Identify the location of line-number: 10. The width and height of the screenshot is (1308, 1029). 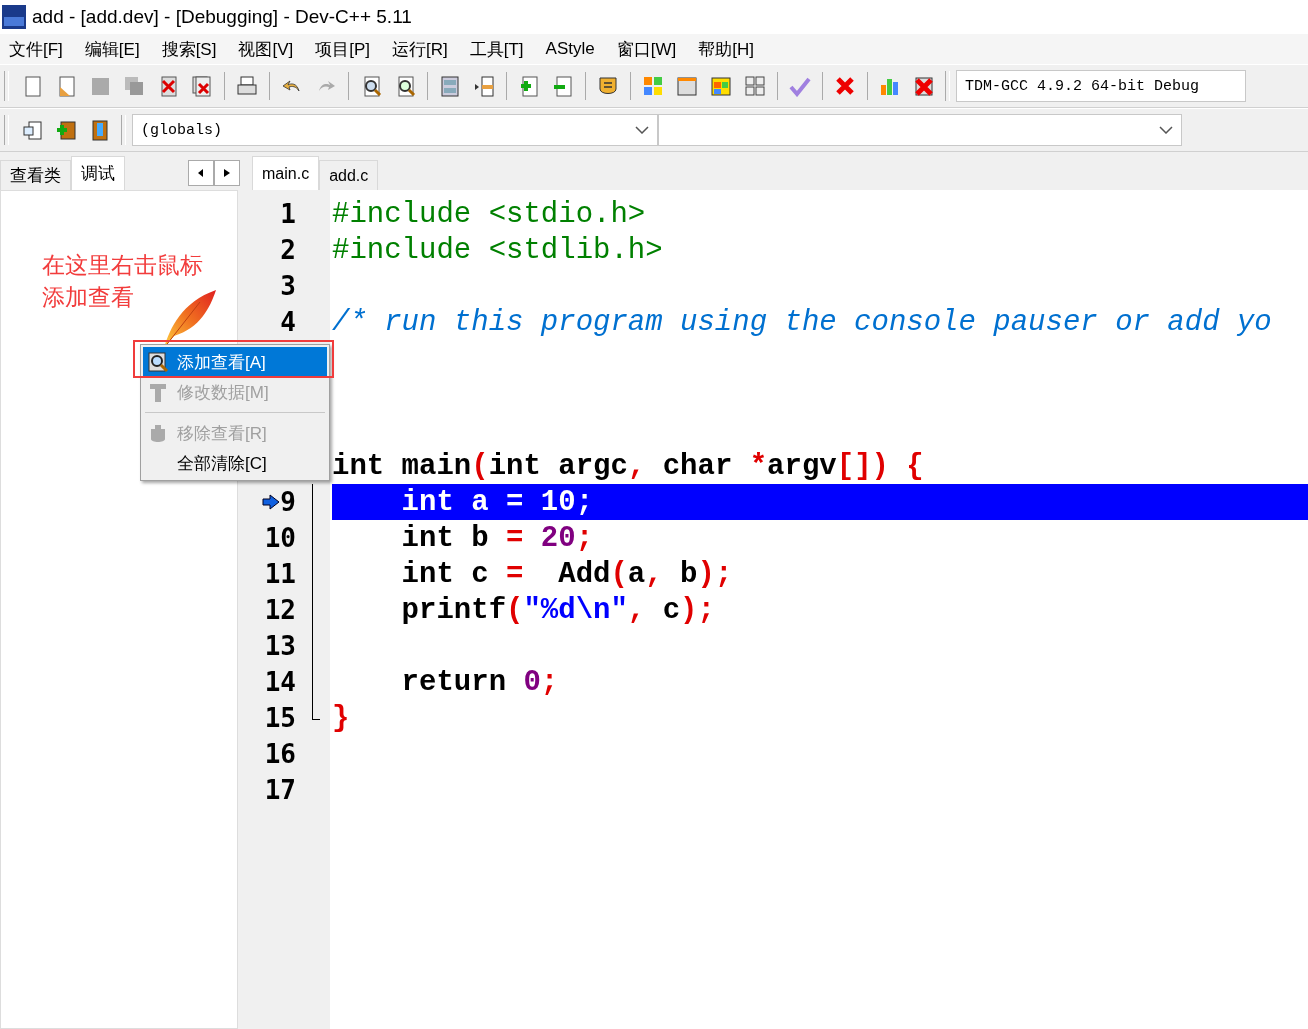
(280, 538).